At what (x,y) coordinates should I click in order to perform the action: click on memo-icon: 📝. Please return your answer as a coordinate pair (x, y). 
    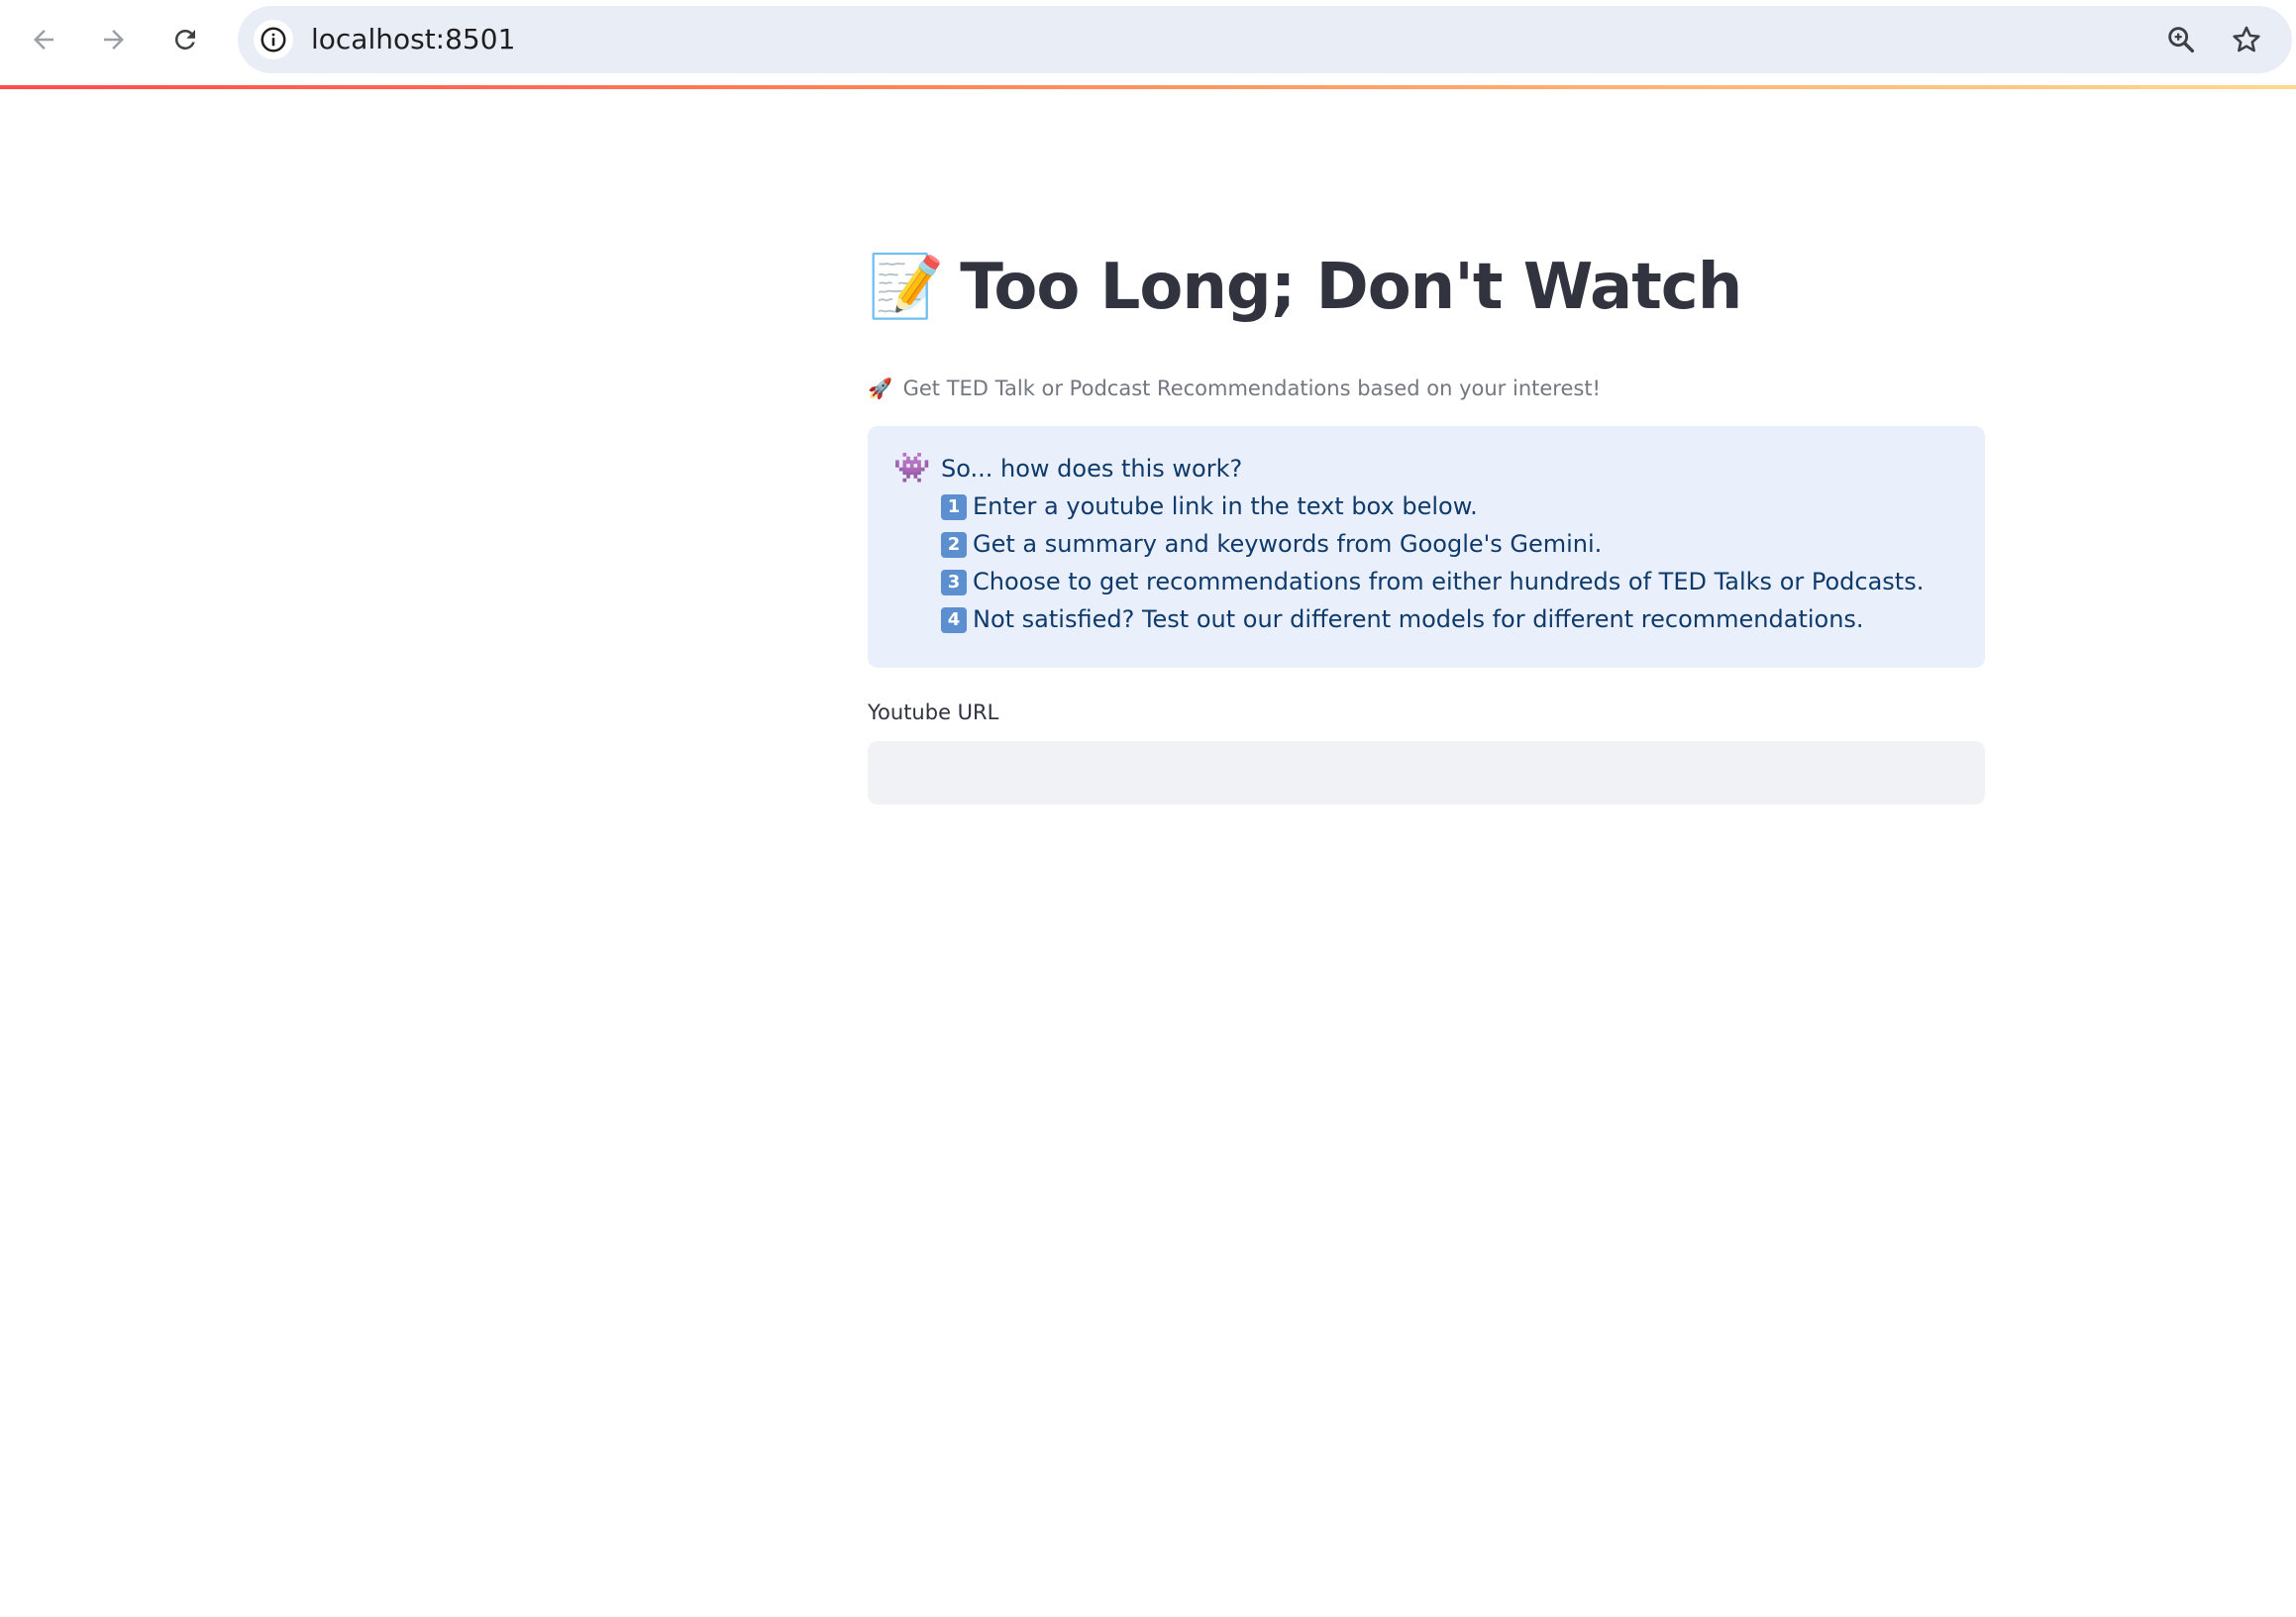
    Looking at the image, I should click on (906, 287).